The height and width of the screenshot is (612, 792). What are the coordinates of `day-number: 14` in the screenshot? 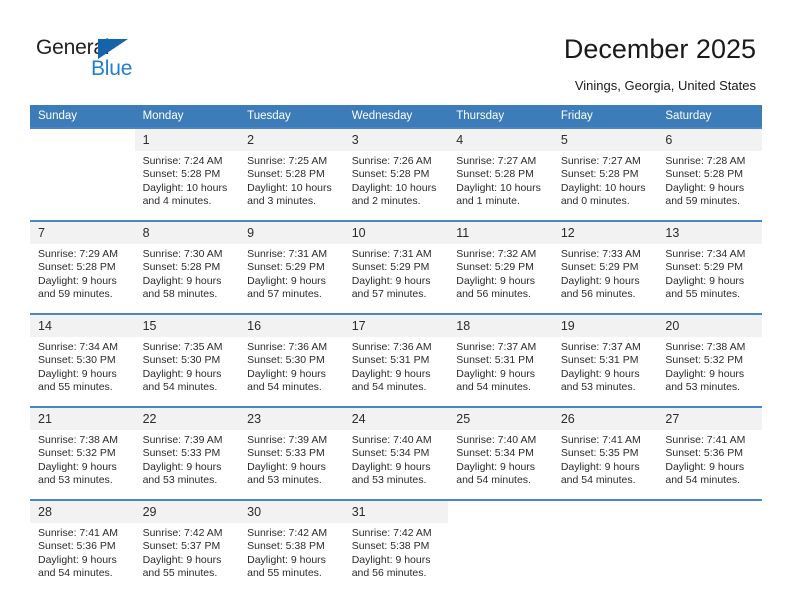 It's located at (82, 326).